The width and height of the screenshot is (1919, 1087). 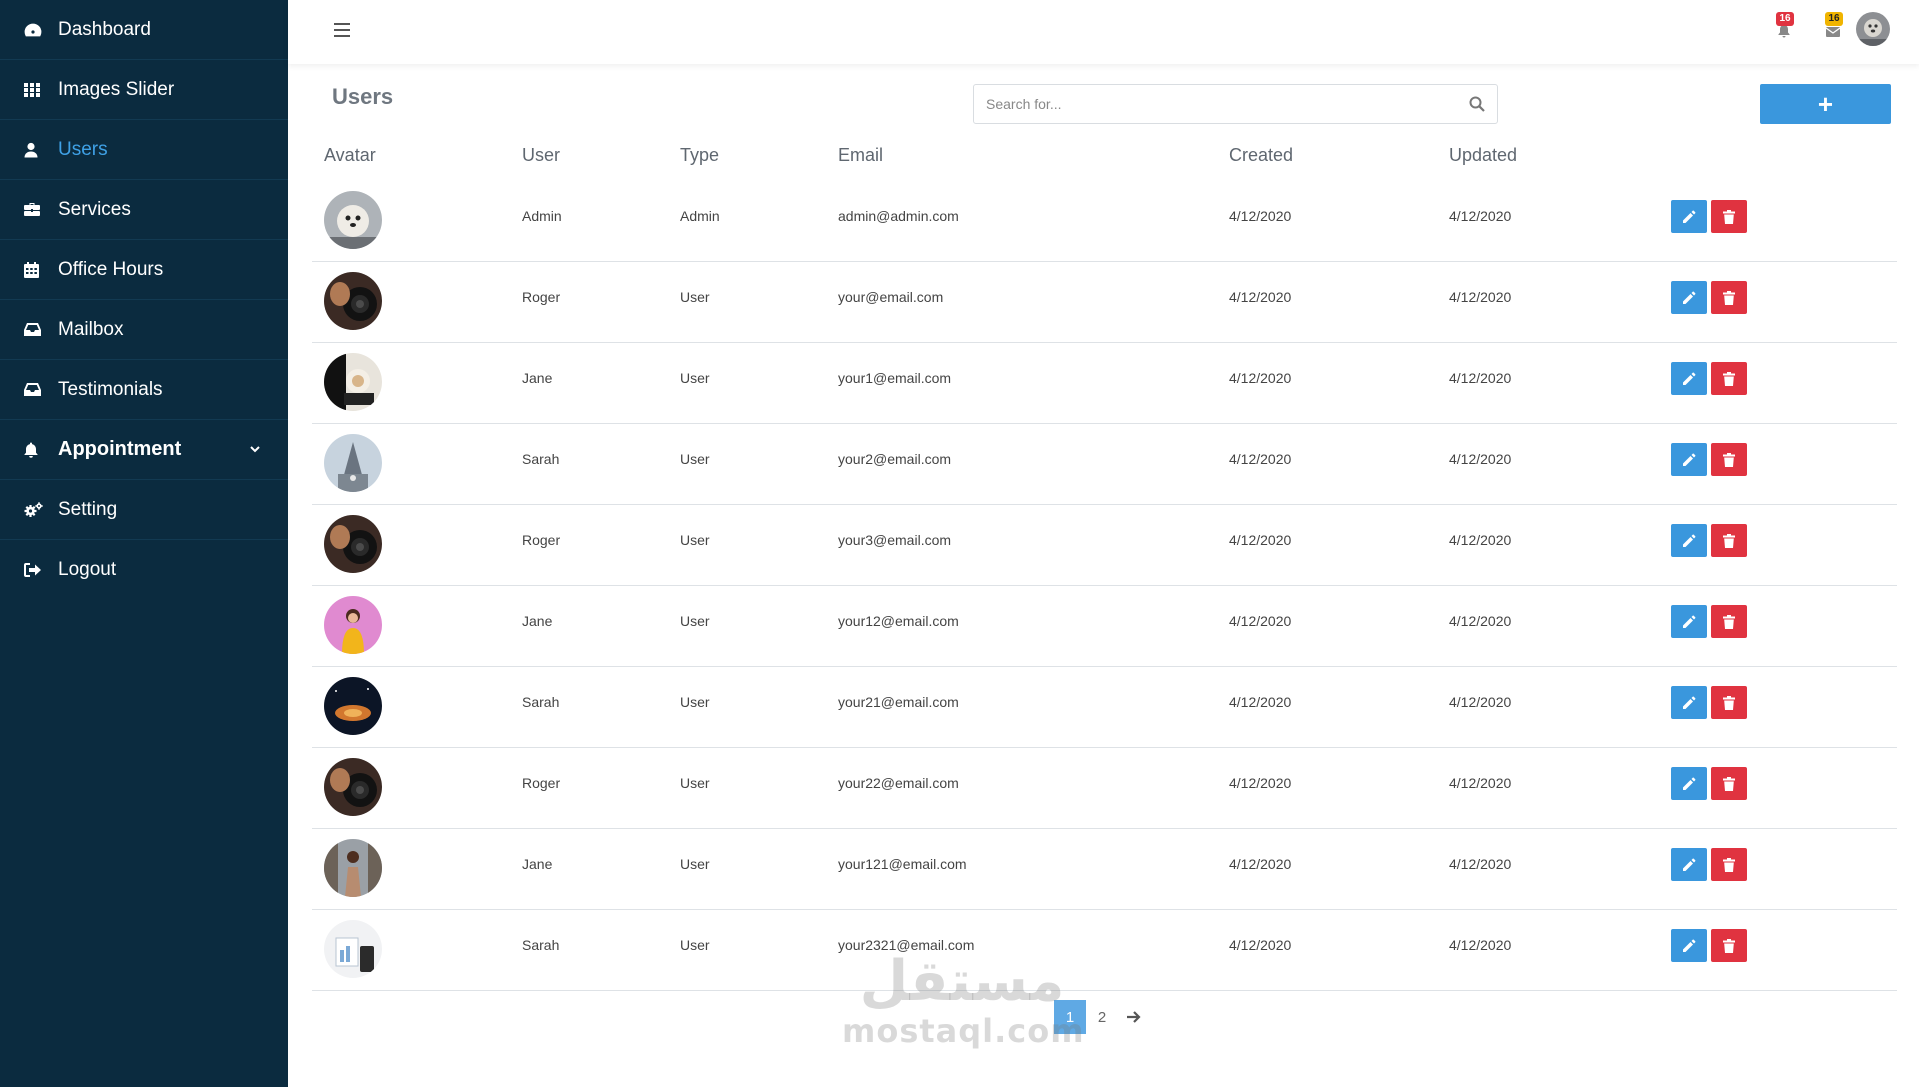 I want to click on sidebar-item-dashboard: Dashboard, so click(x=144, y=30).